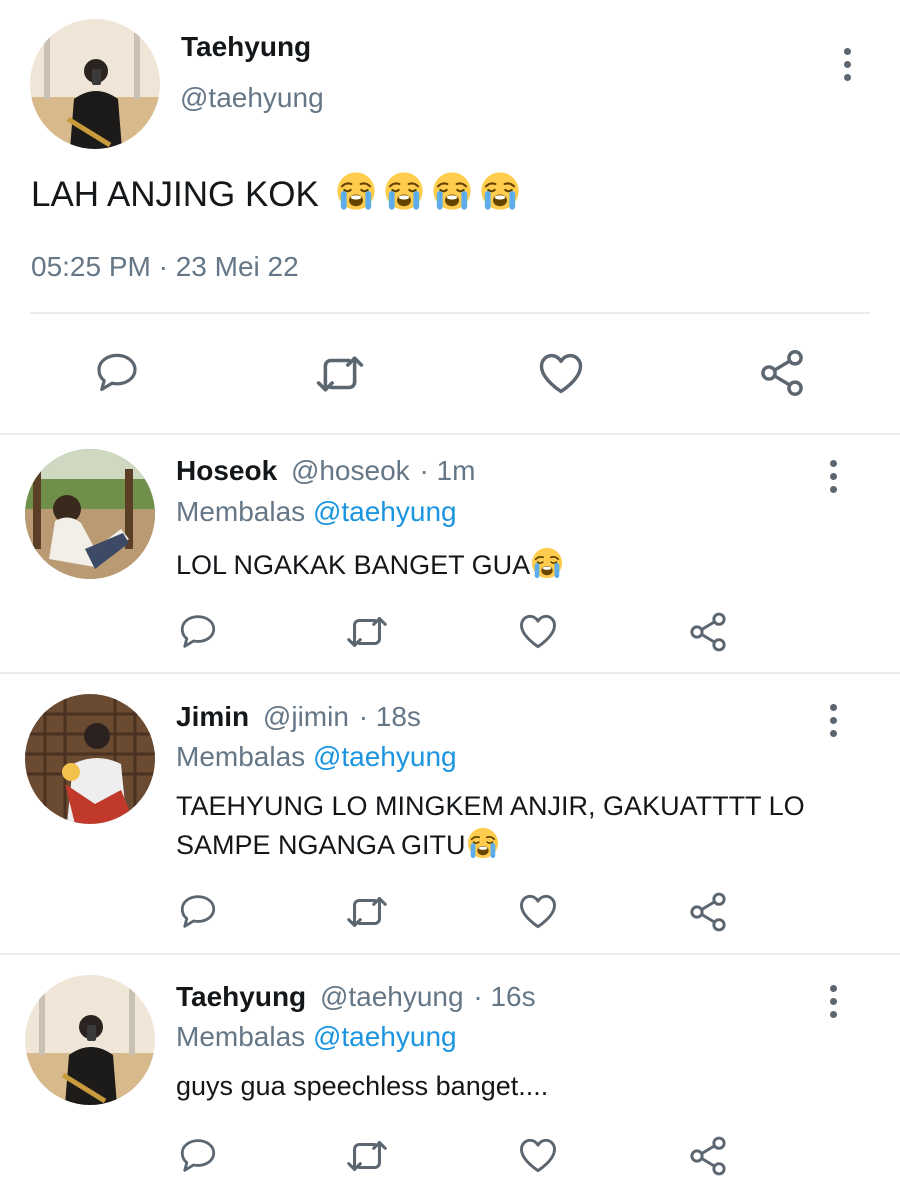 This screenshot has width=900, height=1200. I want to click on reply-time: · 18s, so click(389, 716).